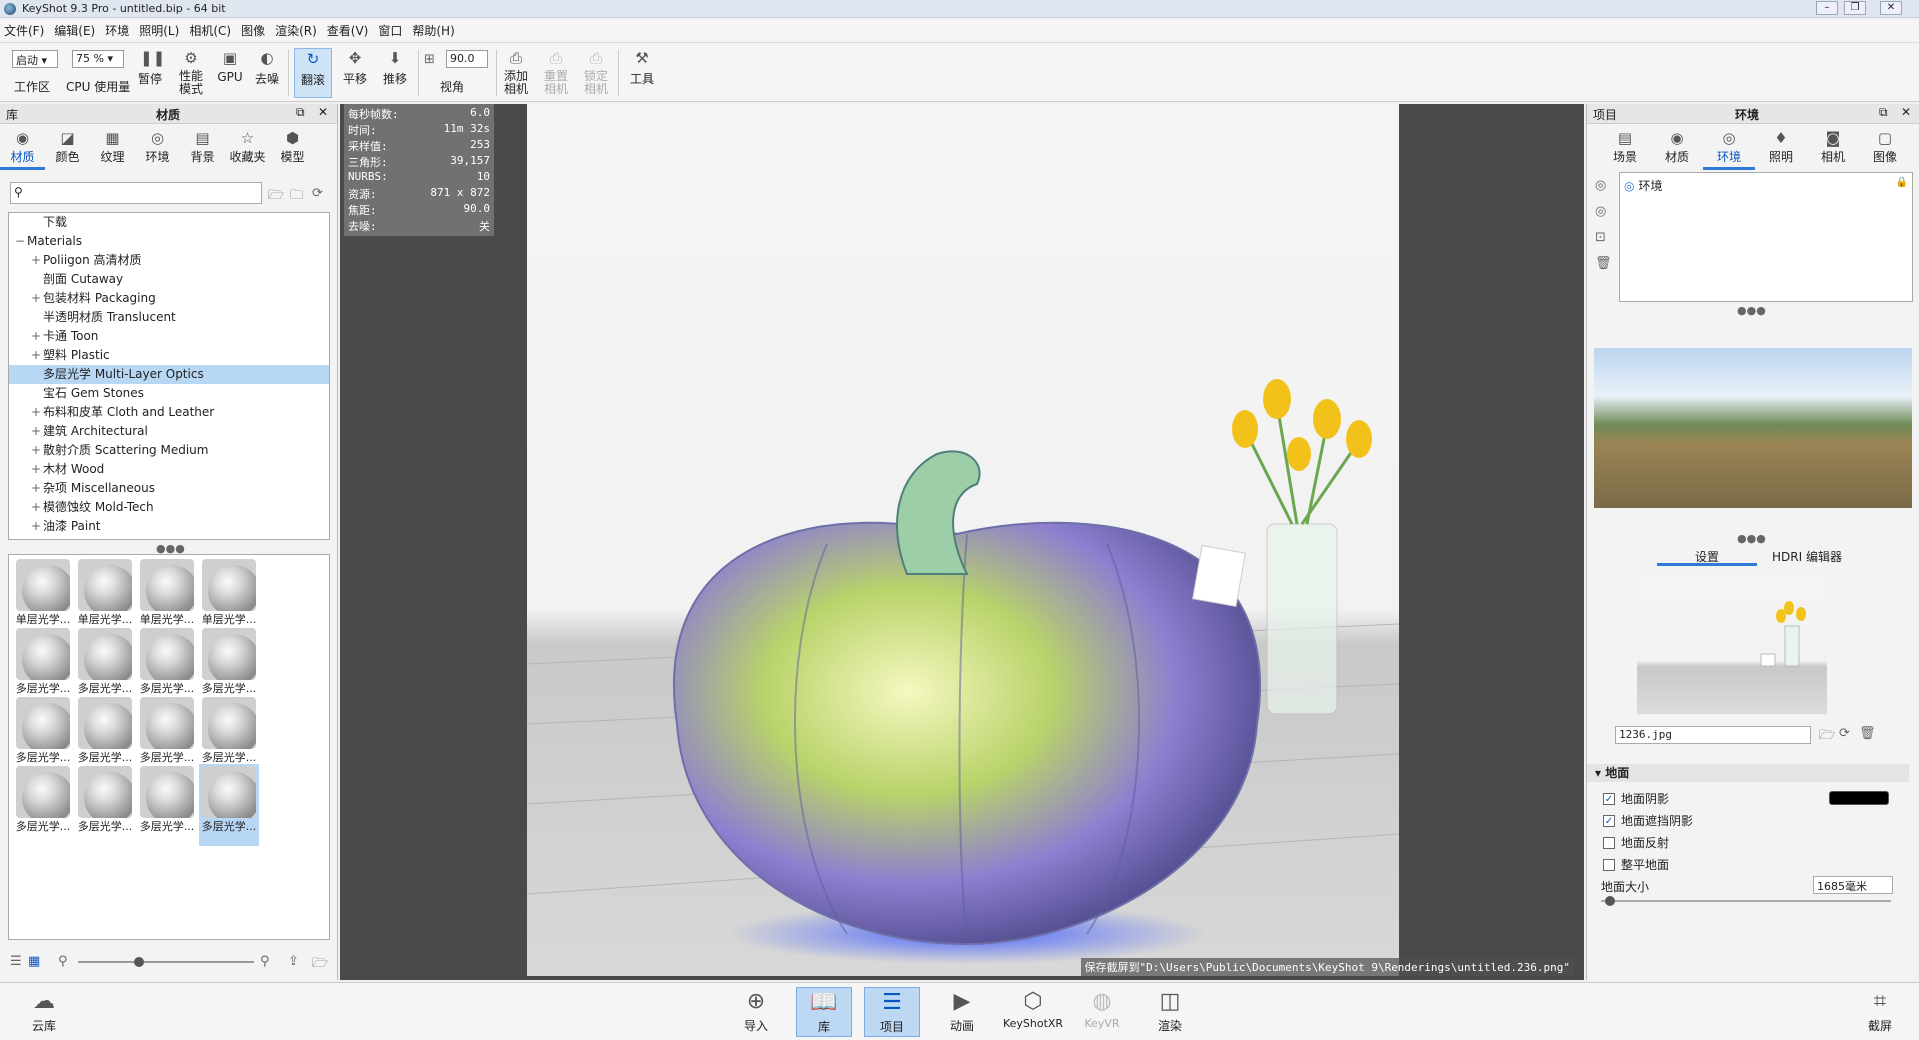 Image resolution: width=1919 pixels, height=1040 pixels. What do you see at coordinates (247, 148) in the screenshot?
I see `tab-favorites: ☆ 收藏夹` at bounding box center [247, 148].